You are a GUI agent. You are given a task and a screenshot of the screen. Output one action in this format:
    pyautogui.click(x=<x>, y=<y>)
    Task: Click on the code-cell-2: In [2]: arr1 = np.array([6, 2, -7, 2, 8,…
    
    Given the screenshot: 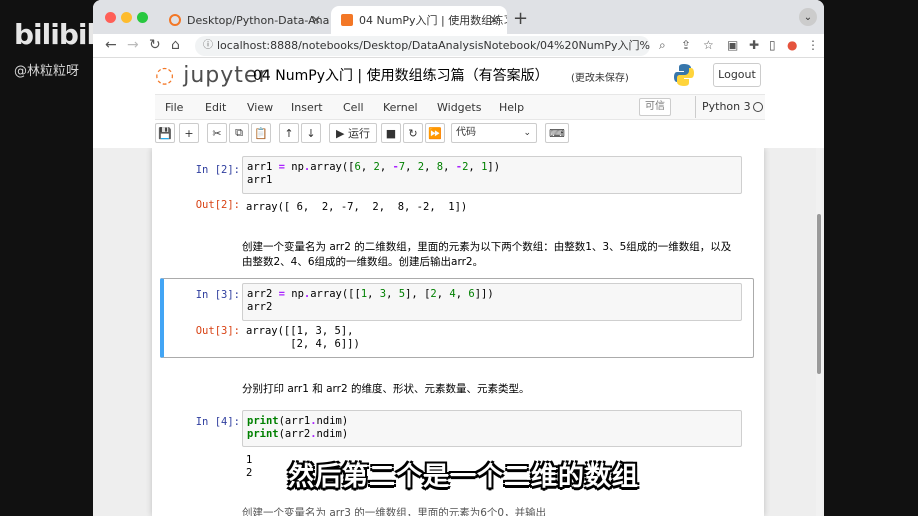 What is the action you would take?
    pyautogui.click(x=457, y=185)
    